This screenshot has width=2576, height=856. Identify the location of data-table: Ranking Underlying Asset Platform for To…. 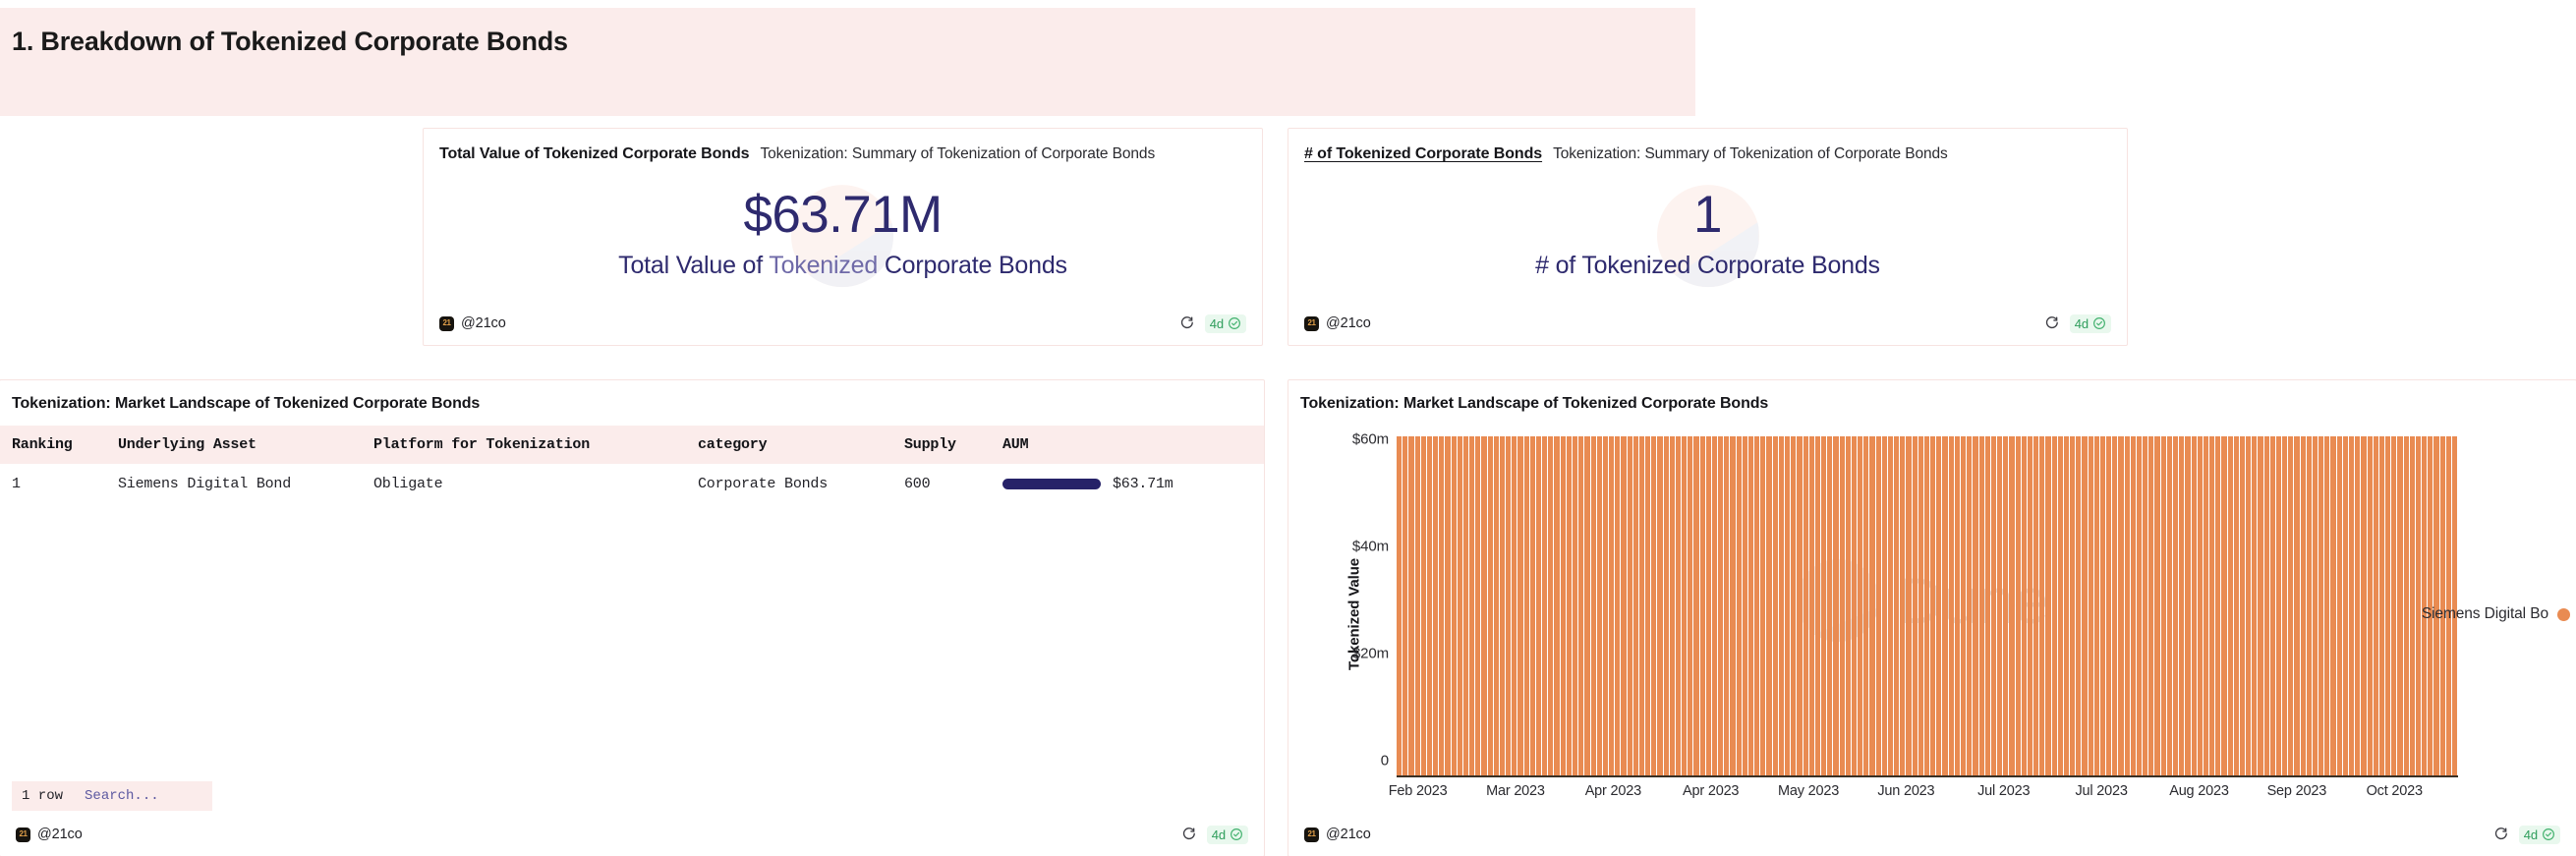
(632, 465).